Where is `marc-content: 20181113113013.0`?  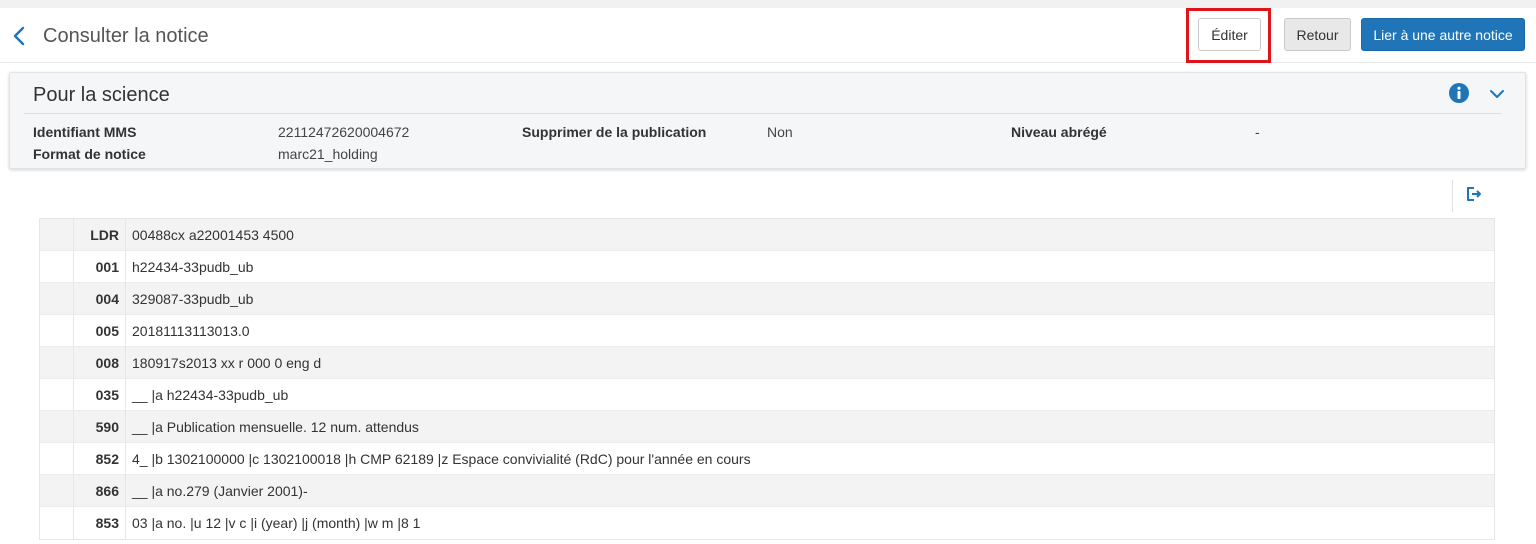
marc-content: 20181113113013.0 is located at coordinates (191, 330).